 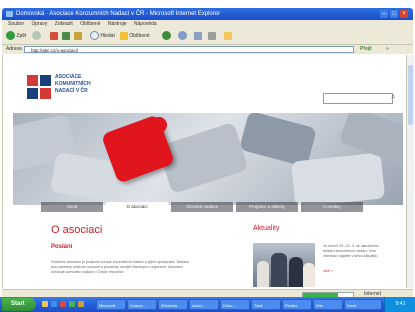 I want to click on maximize-button: □, so click(x=394, y=14).